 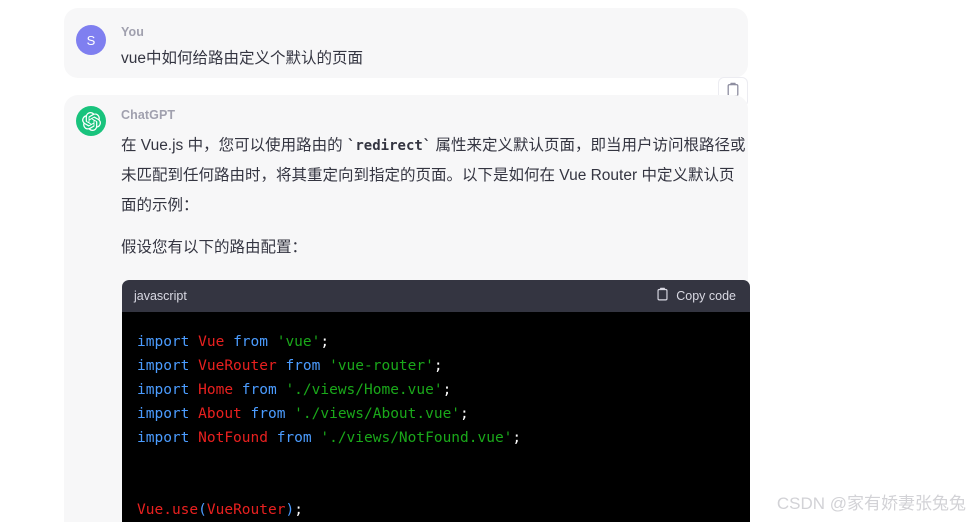 I want to click on assistant-paragraph-2: 假设您有以下的路由配置：, so click(x=214, y=247).